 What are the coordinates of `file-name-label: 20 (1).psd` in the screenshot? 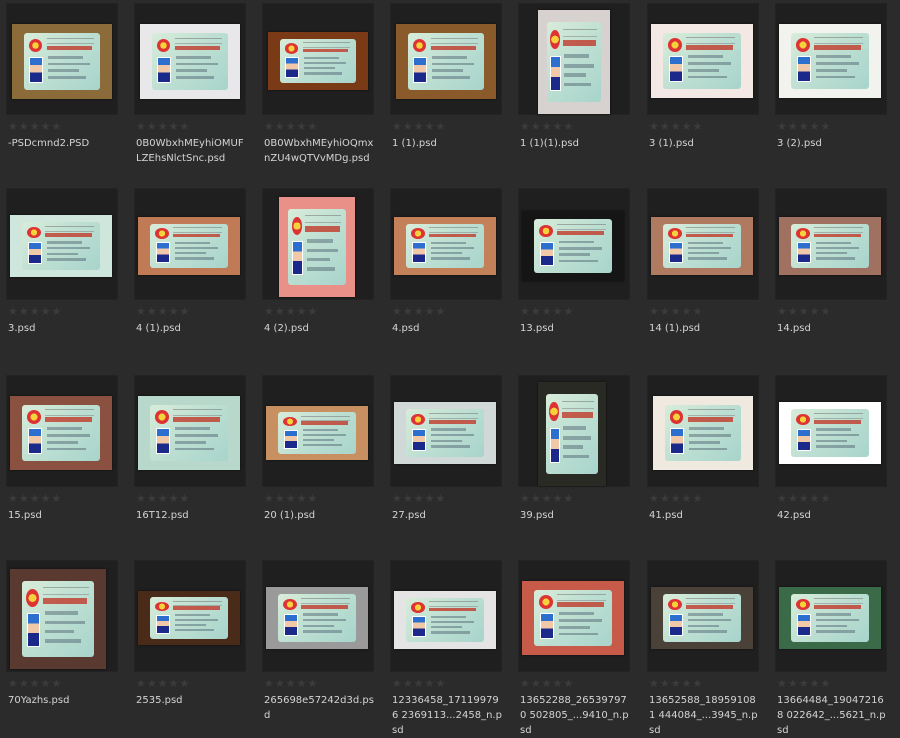 It's located at (290, 515).